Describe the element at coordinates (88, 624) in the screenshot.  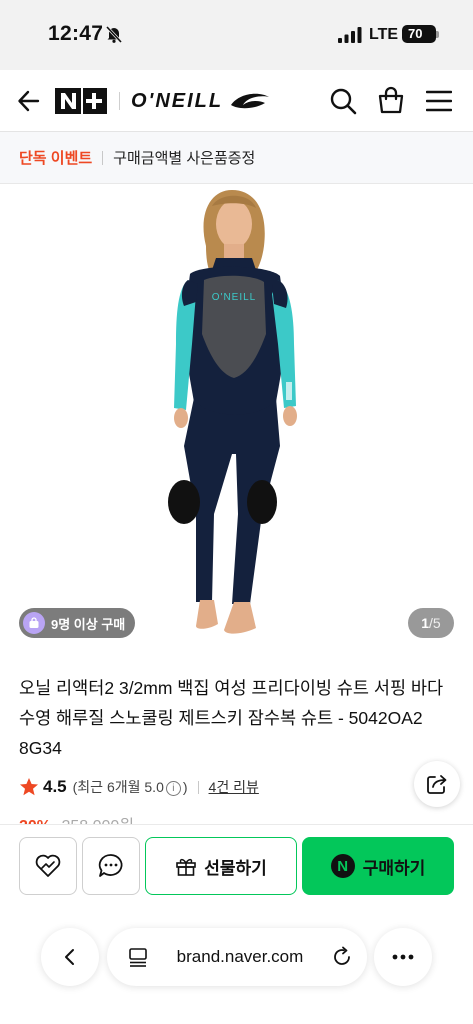
I see `buyer-count-text: 9명 이상 구매` at that location.